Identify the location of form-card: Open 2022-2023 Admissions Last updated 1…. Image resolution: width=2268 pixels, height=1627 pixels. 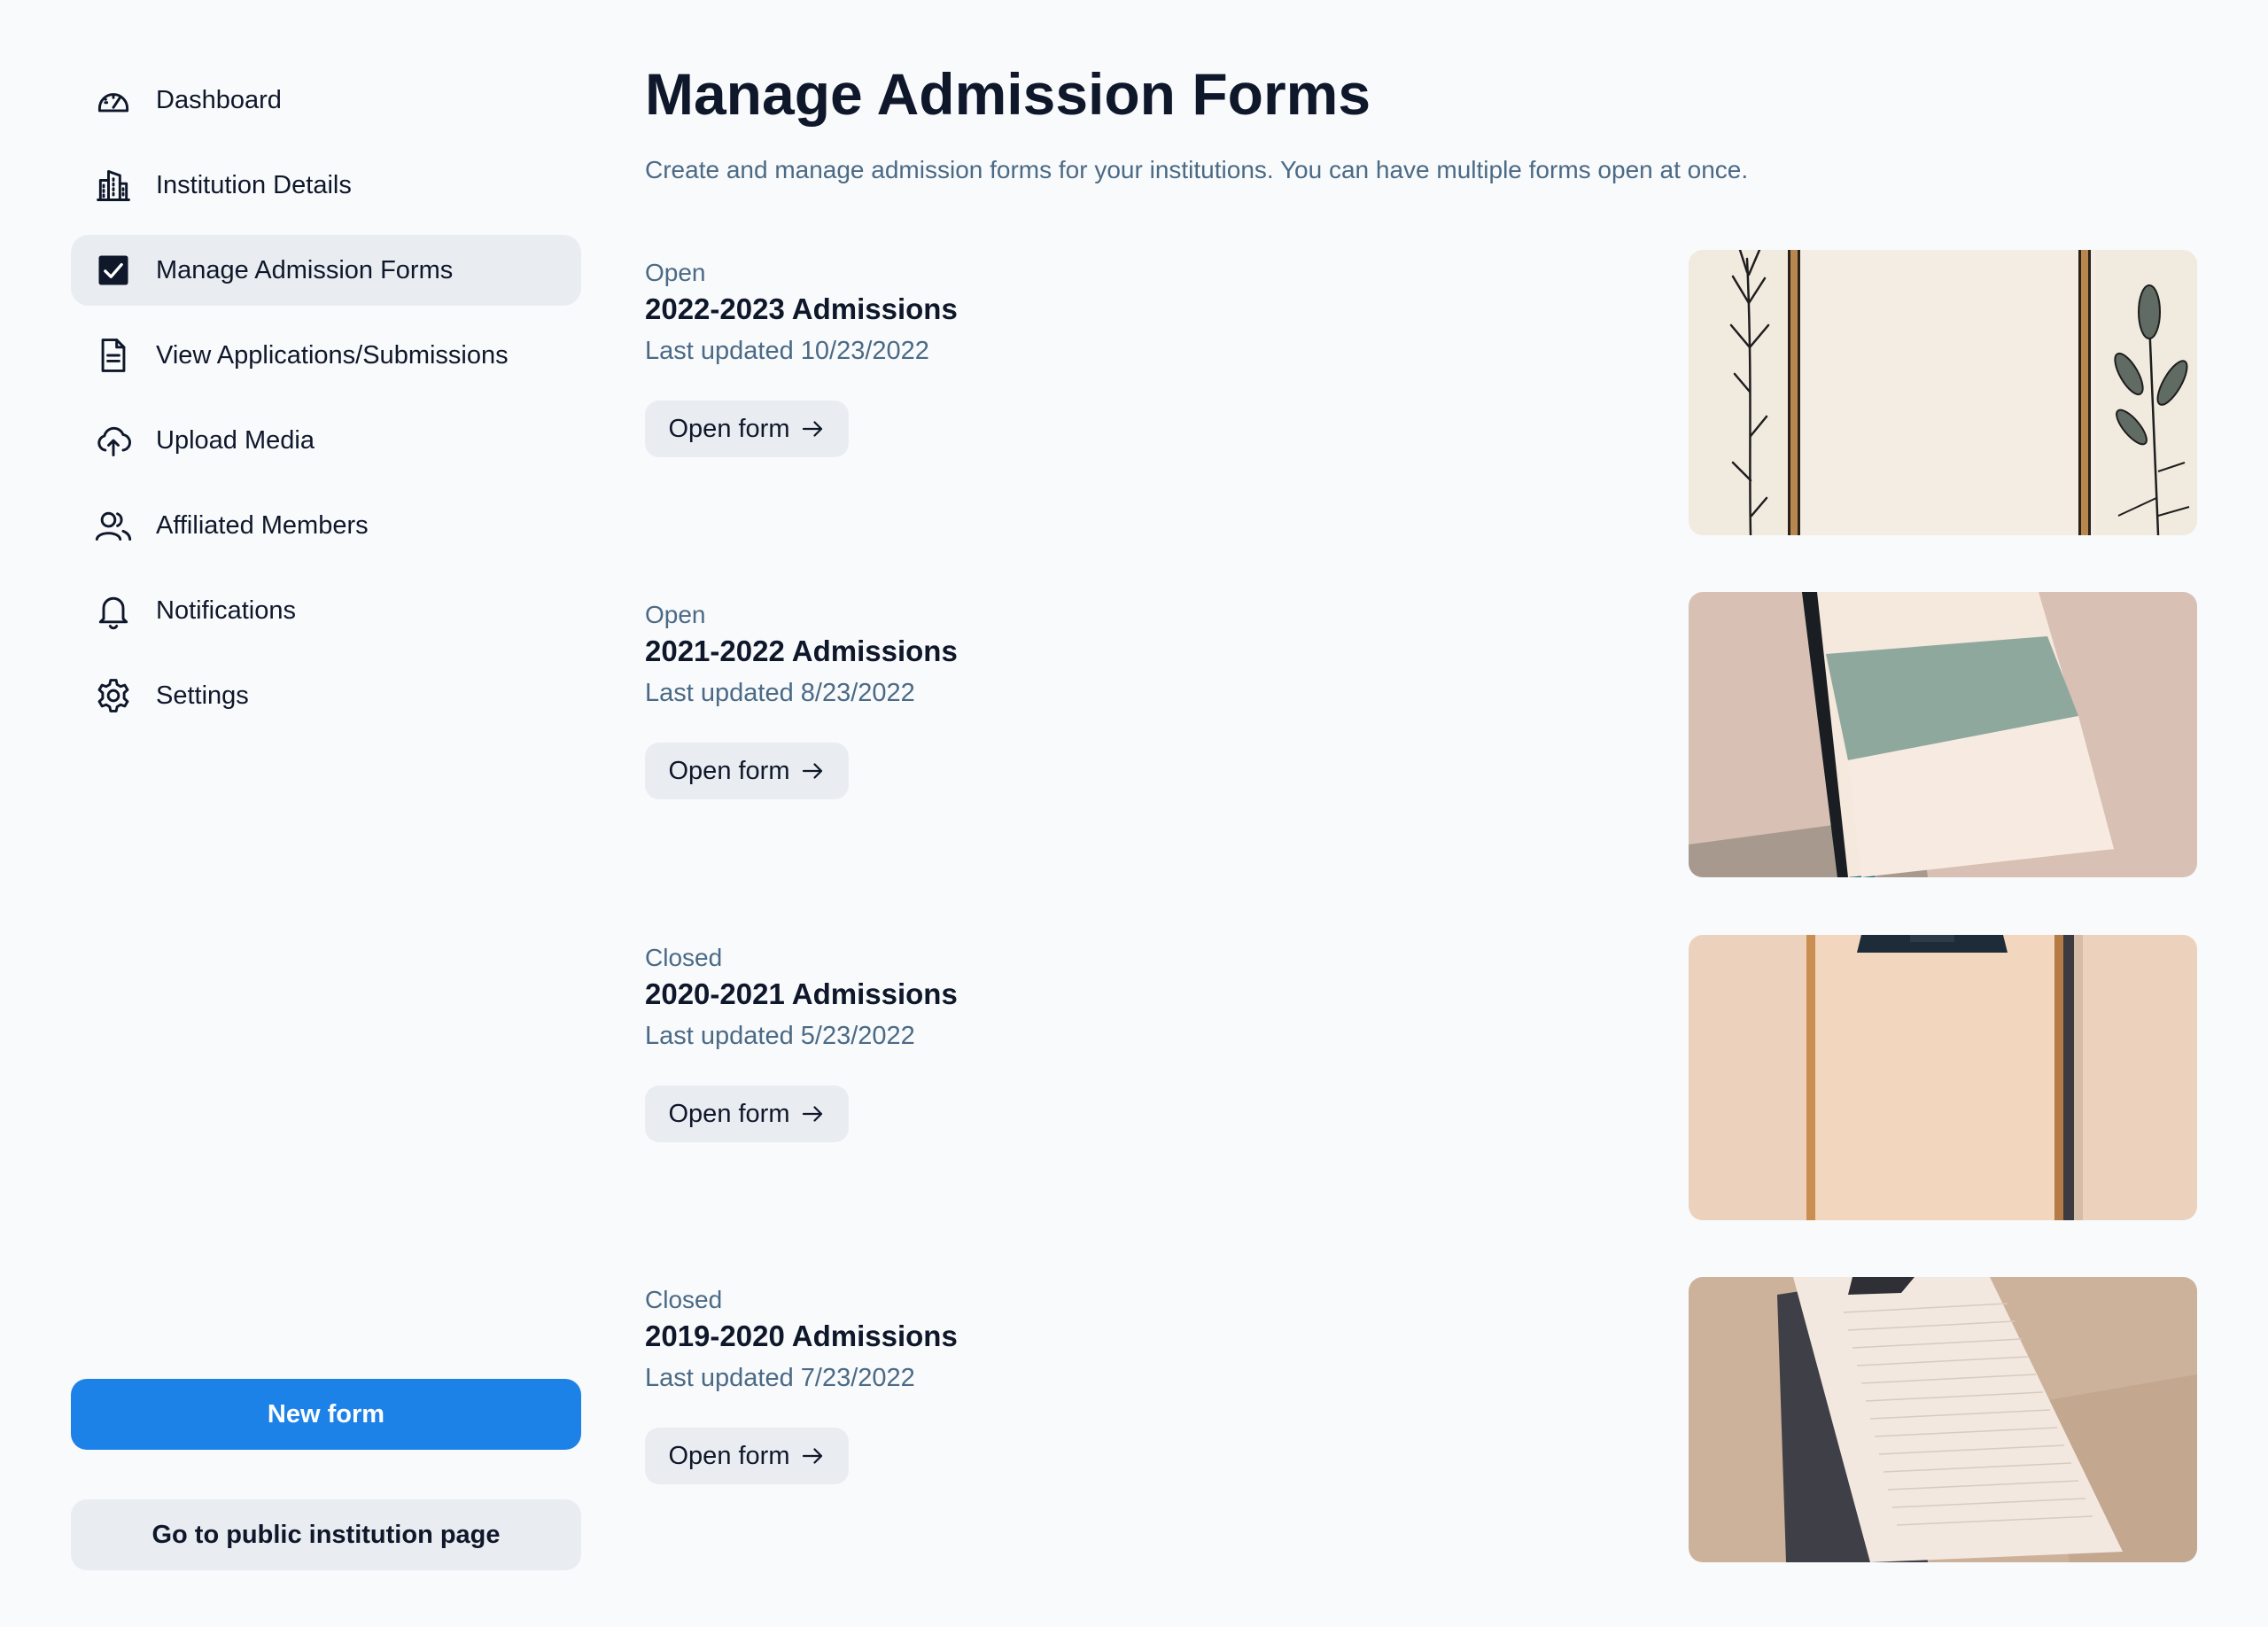
(1421, 393).